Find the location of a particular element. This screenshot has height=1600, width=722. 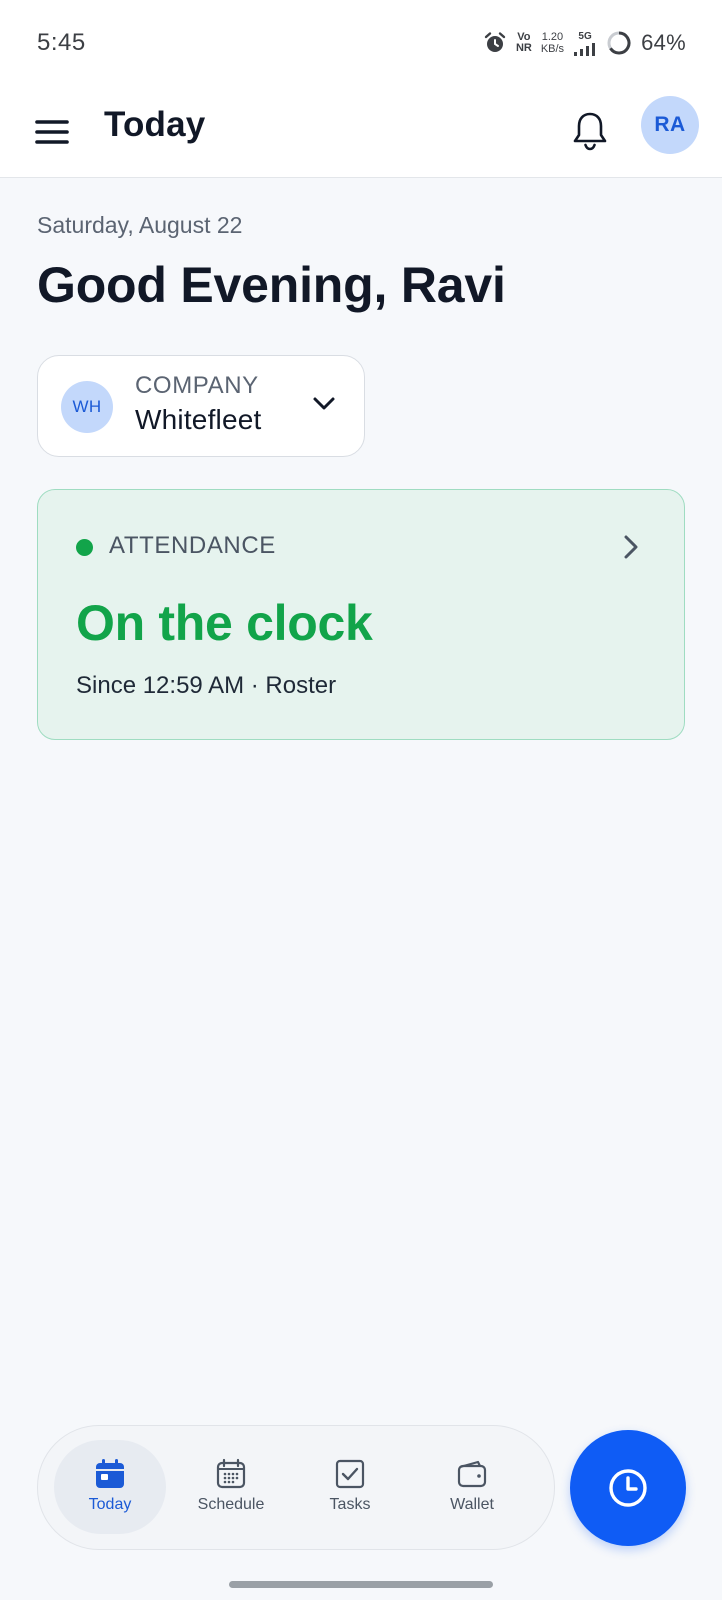

bell-icon is located at coordinates (590, 131).